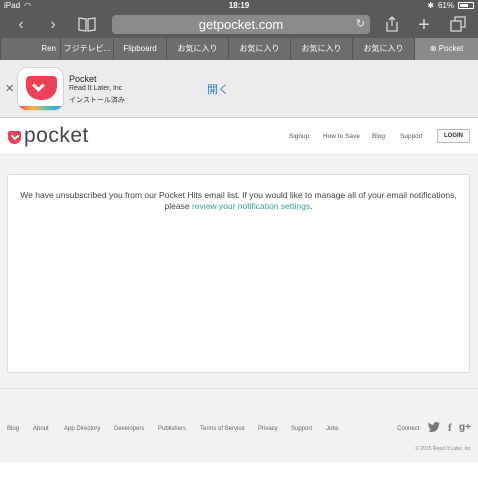 This screenshot has width=478, height=500. What do you see at coordinates (378, 136) in the screenshot?
I see `nav-blog: Blog` at bounding box center [378, 136].